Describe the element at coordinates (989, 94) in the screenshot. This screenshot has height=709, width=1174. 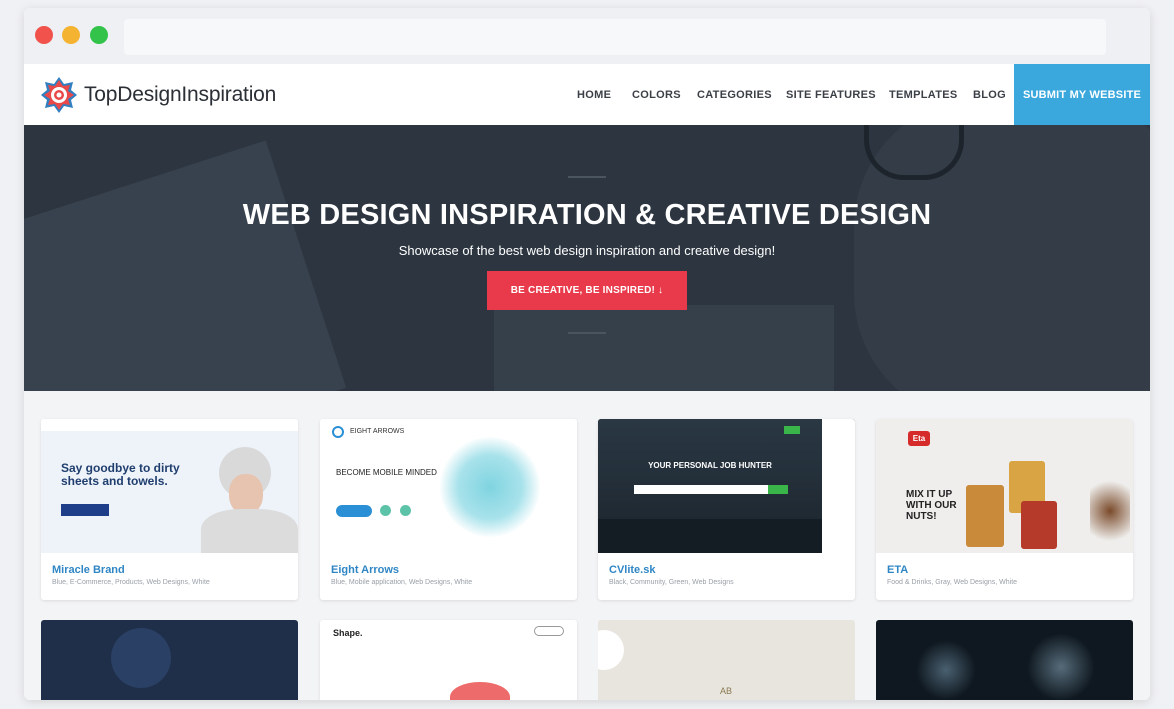
I see `nav-blog: BLOG` at that location.